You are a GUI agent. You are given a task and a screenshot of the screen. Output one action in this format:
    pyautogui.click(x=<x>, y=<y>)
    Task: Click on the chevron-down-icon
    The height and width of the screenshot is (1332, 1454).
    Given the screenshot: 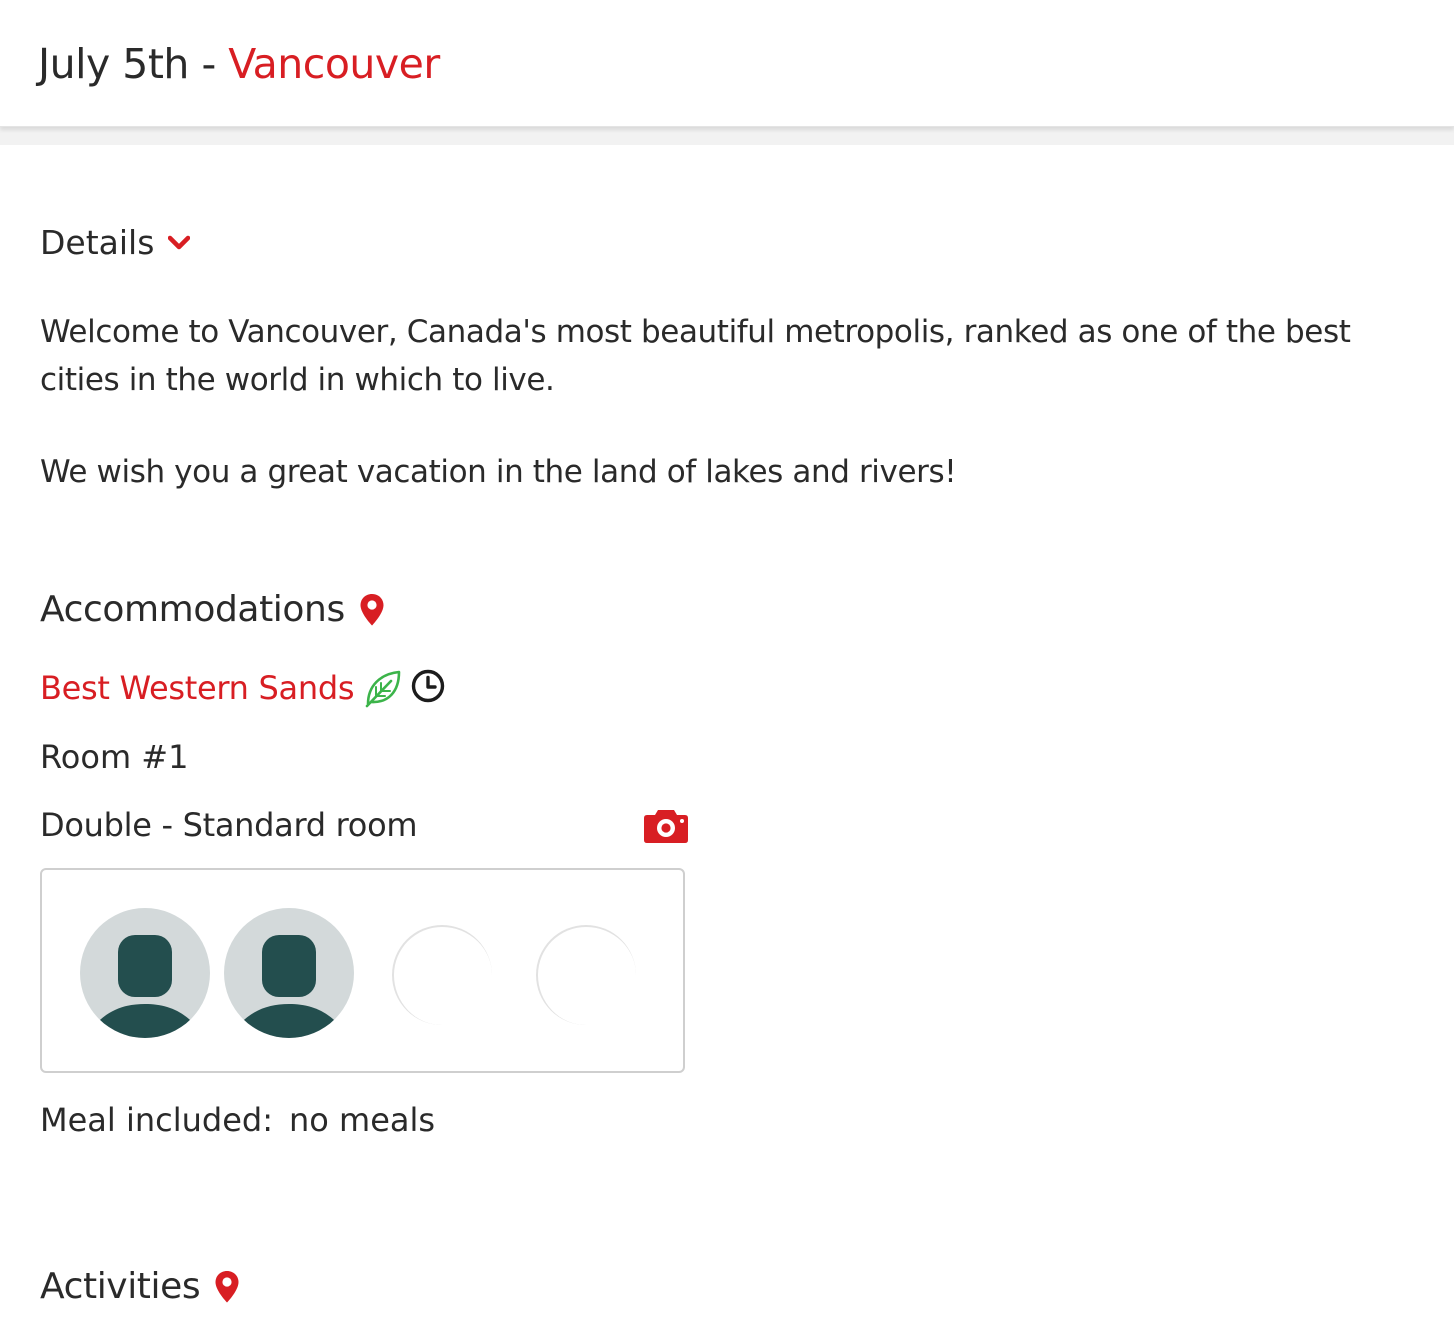 What is the action you would take?
    pyautogui.click(x=179, y=243)
    